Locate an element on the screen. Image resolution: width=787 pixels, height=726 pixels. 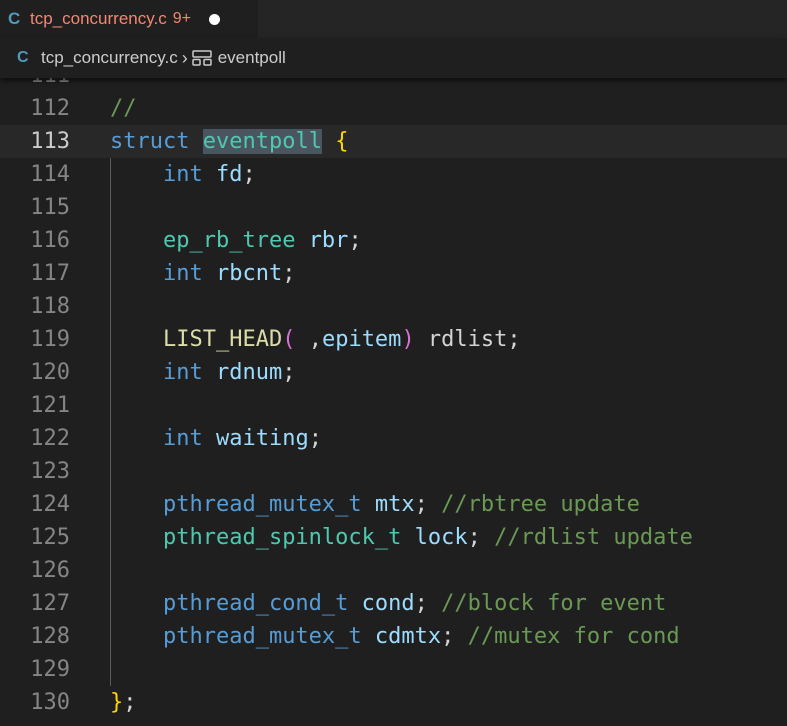
line-number: 114 is located at coordinates (50, 174).